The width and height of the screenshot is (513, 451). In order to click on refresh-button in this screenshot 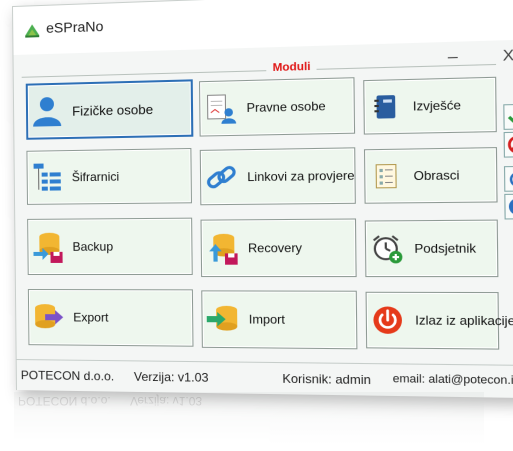, I will do `click(508, 178)`.